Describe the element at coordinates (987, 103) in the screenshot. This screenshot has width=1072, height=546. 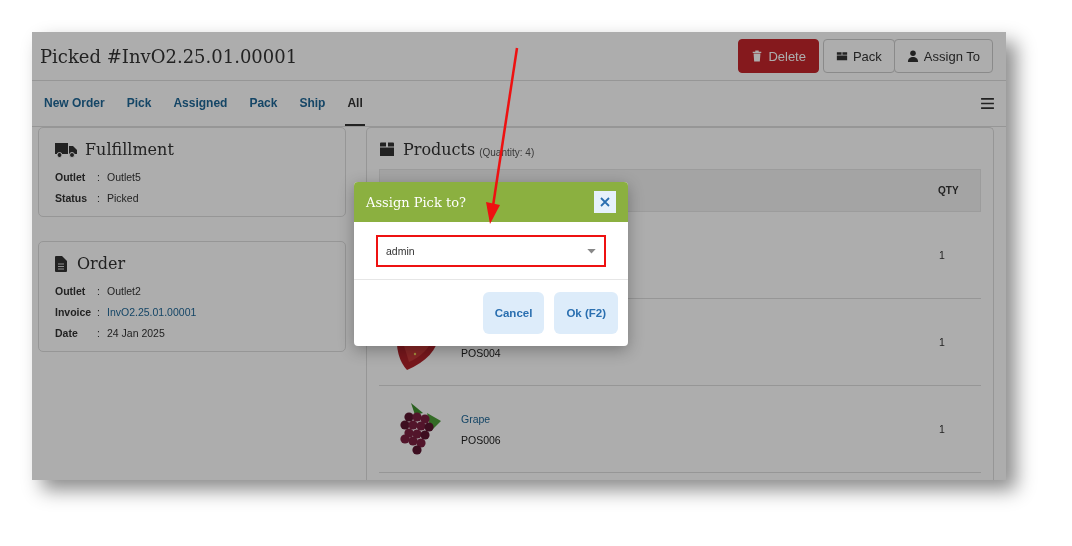
I see `menu-icon` at that location.